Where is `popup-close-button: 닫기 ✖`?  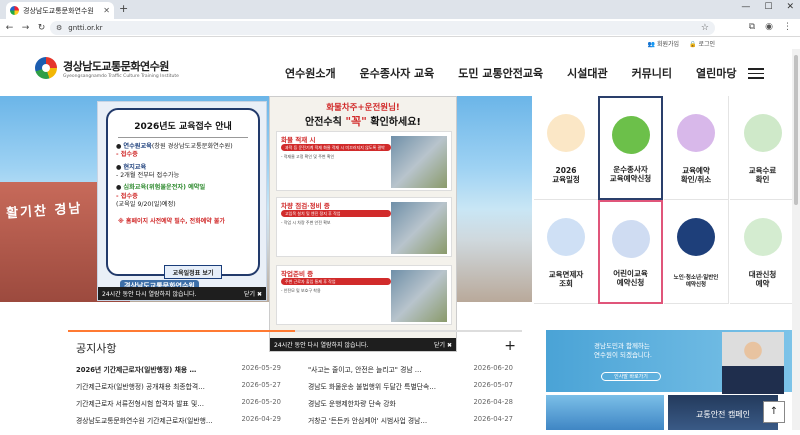 popup-close-button: 닫기 ✖ is located at coordinates (253, 293).